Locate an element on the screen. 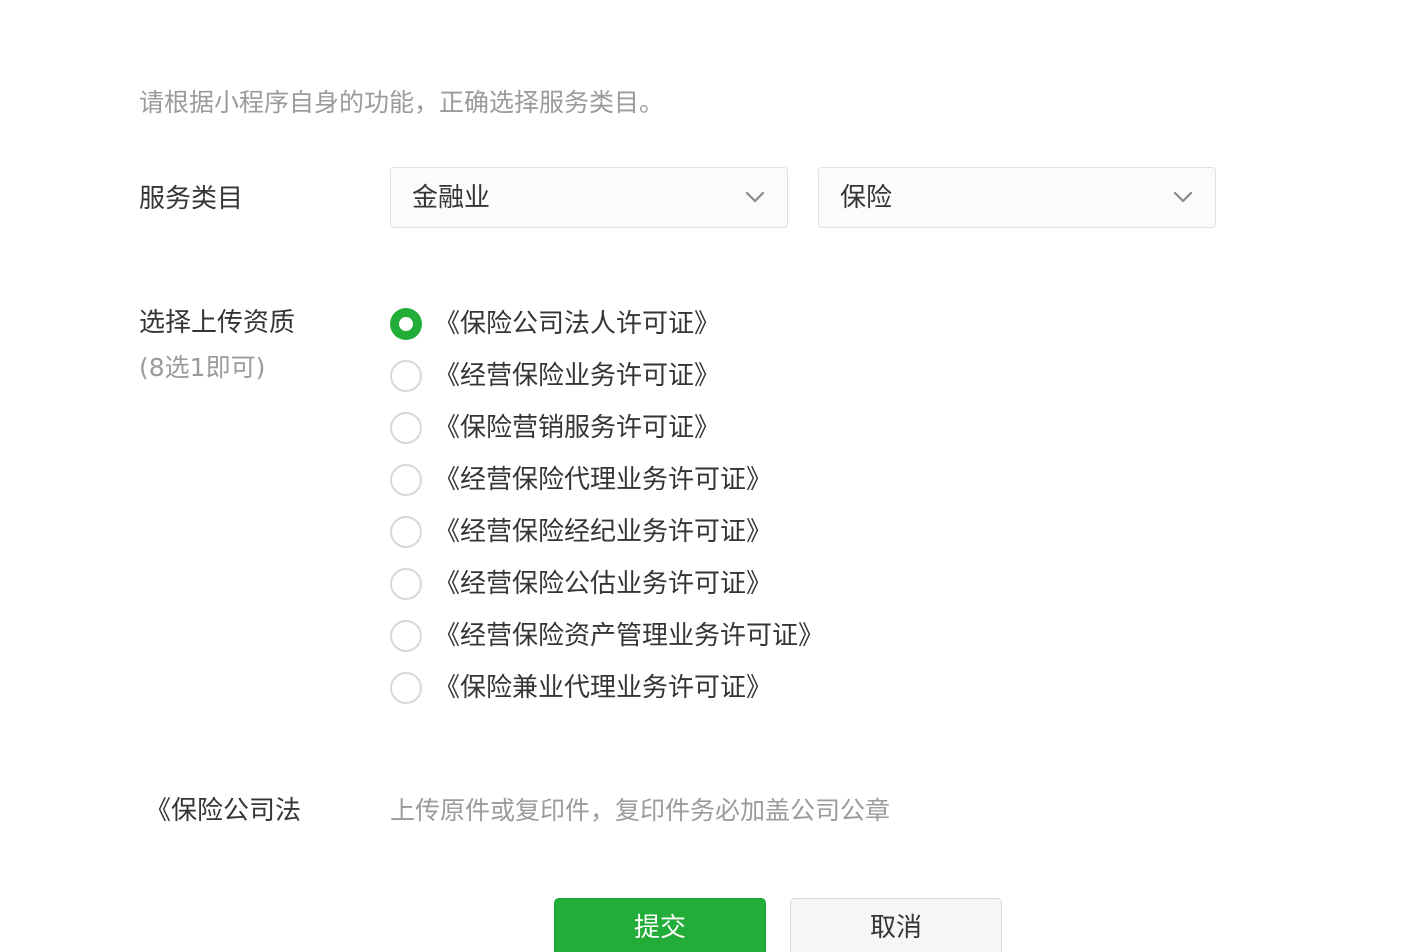  qualification-option-label: 《保险营销服务许可证》 is located at coordinates (577, 428).